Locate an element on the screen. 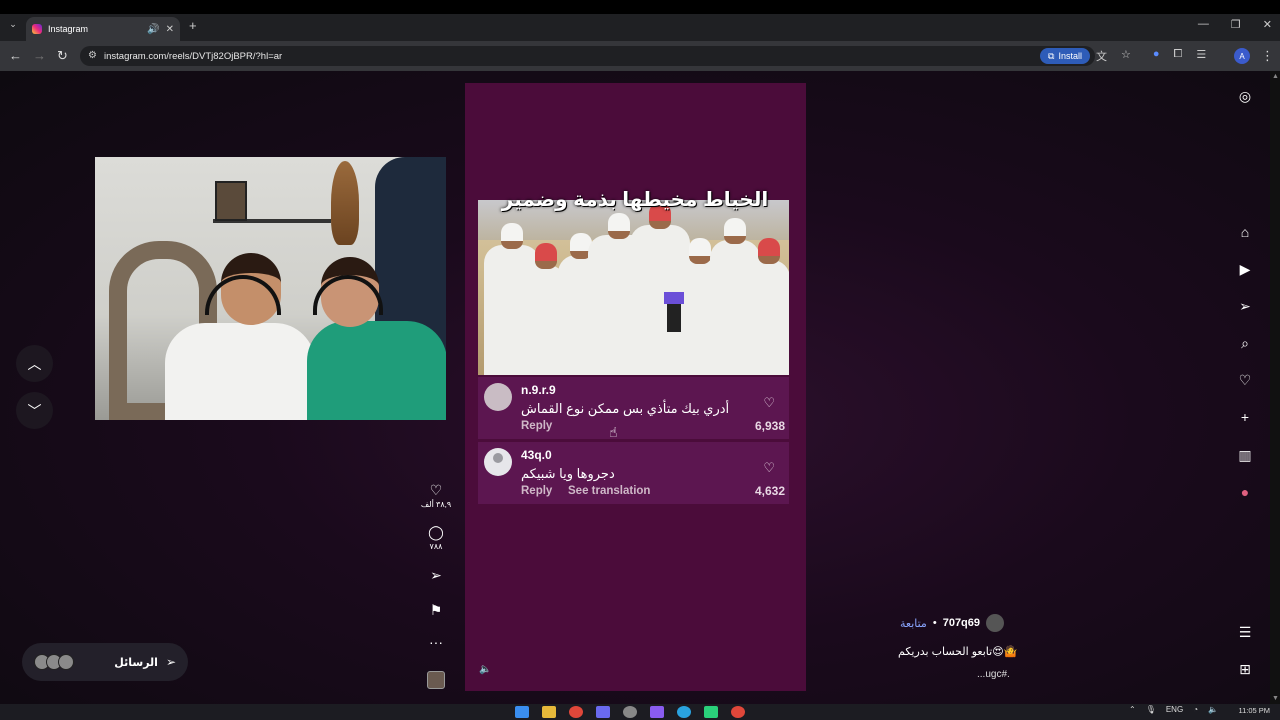 The height and width of the screenshot is (720, 1280). start-icon is located at coordinates (522, 712).